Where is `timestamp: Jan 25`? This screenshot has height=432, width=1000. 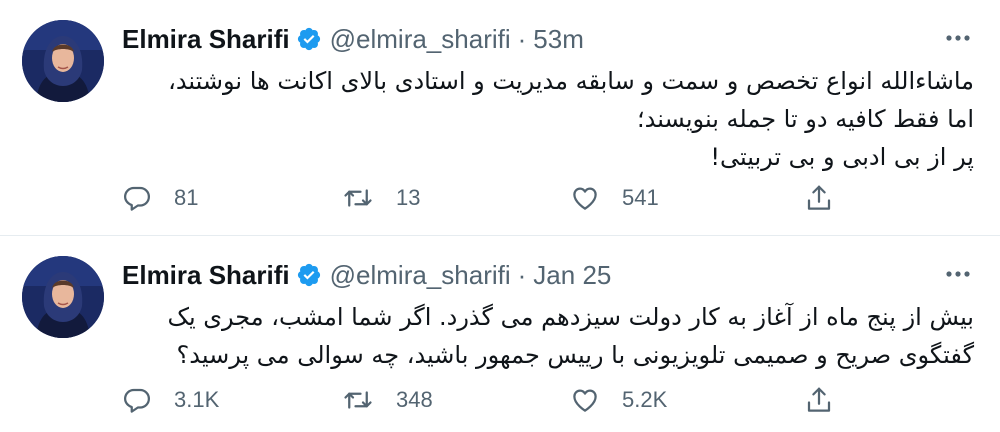 timestamp: Jan 25 is located at coordinates (572, 275).